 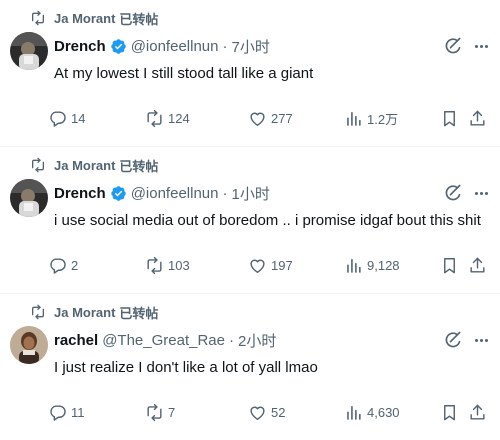 What do you see at coordinates (172, 412) in the screenshot?
I see `retweet-count: 7` at bounding box center [172, 412].